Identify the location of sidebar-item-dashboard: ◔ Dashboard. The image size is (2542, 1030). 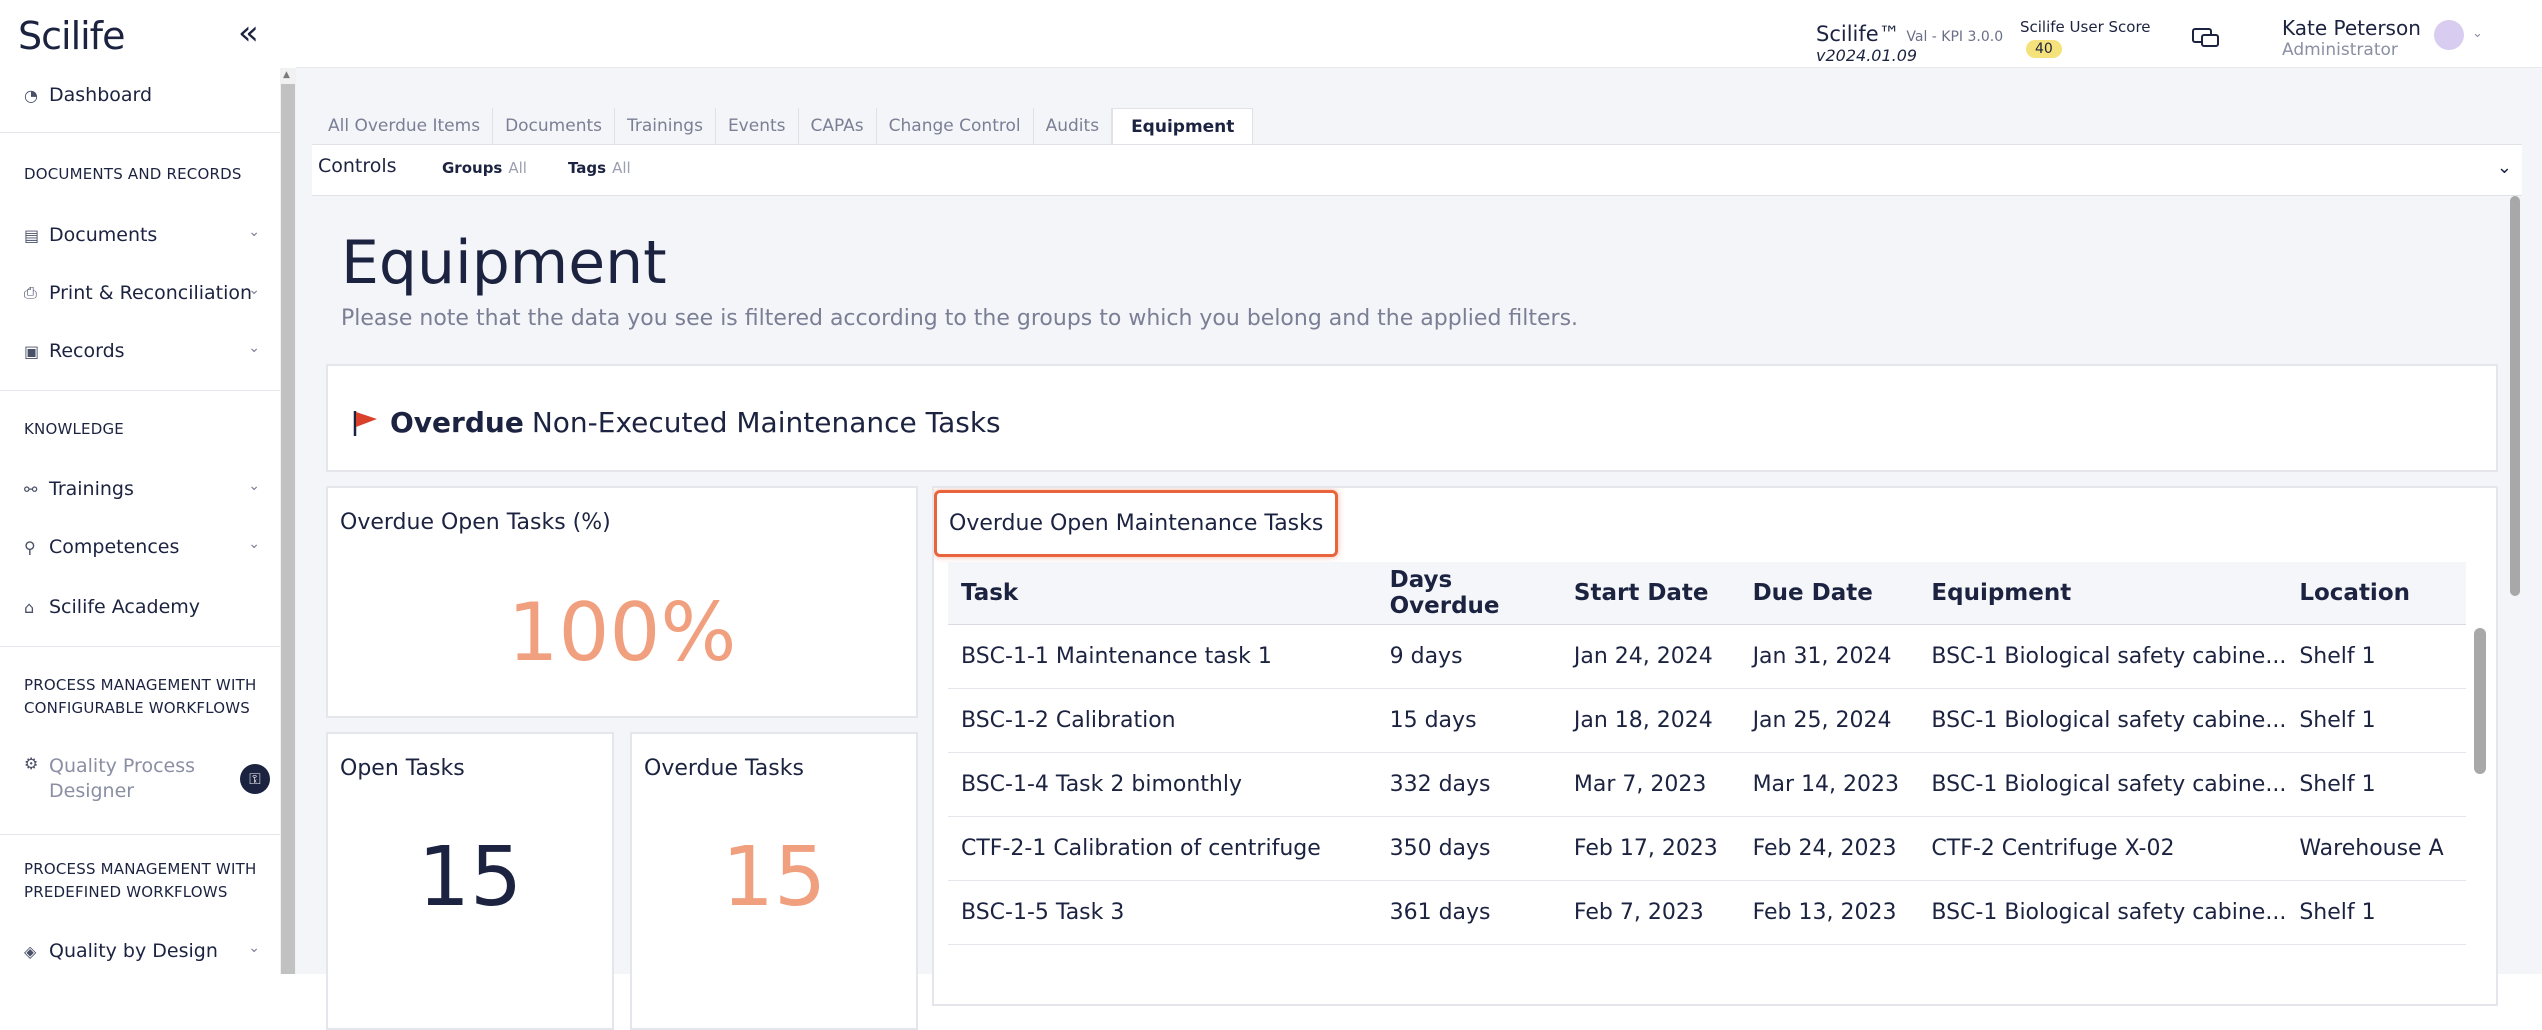
(142, 95).